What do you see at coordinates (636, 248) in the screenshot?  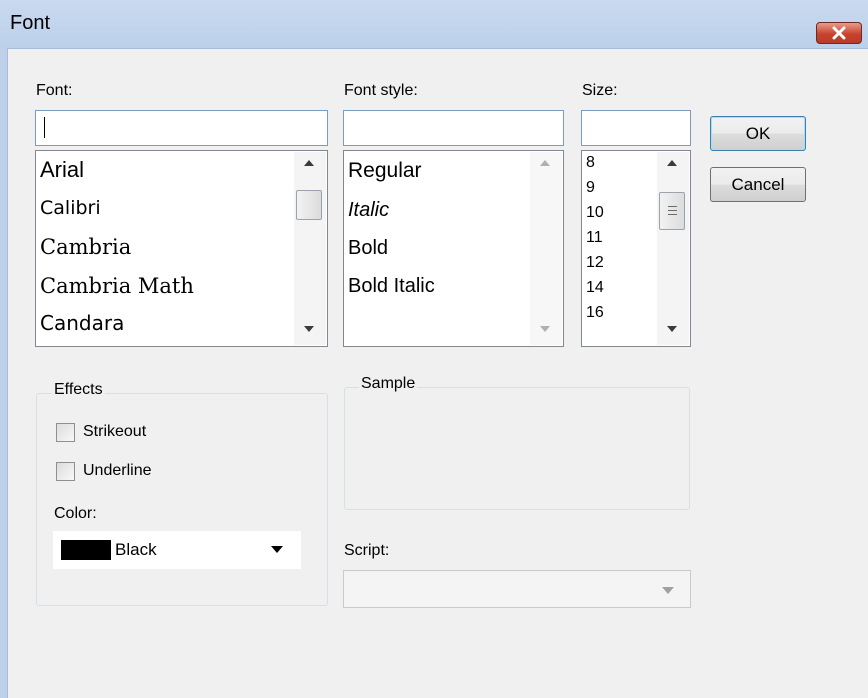 I see `size-list: 8 9 10 11 12 14 16` at bounding box center [636, 248].